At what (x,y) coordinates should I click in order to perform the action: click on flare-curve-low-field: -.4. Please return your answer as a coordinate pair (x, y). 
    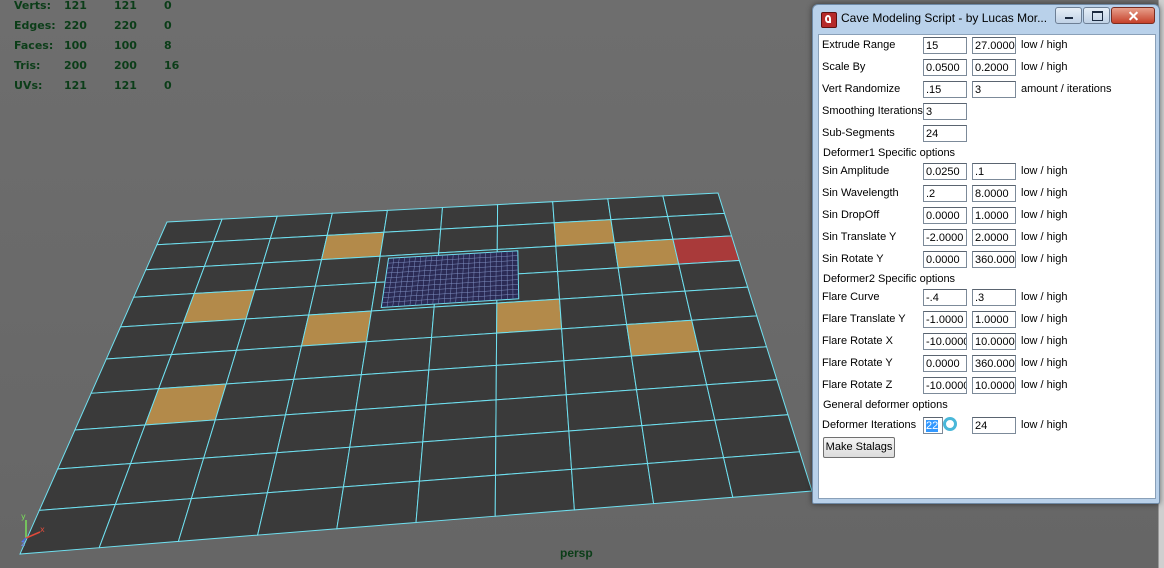
    Looking at the image, I should click on (945, 297).